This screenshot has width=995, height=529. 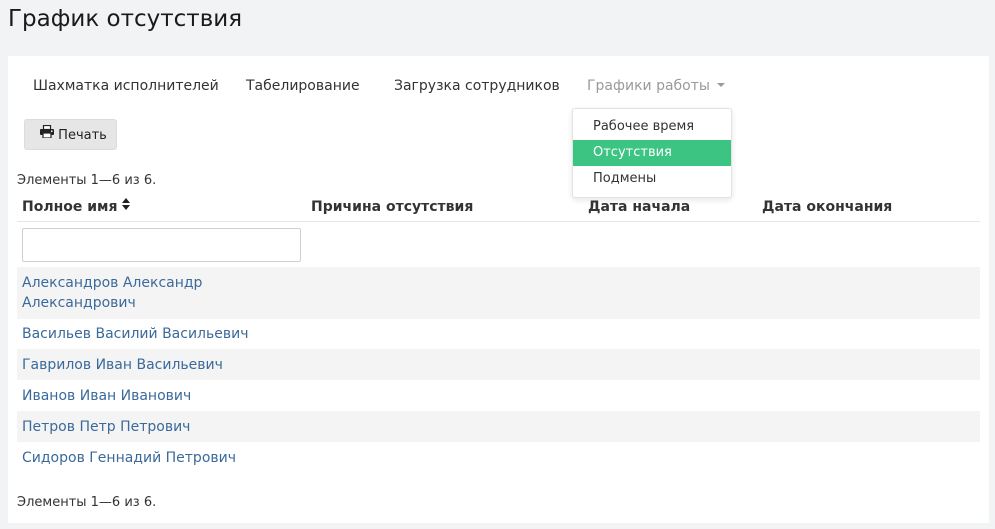 I want to click on table-row: Гаврилов Иван Васильевич, so click(x=498, y=364).